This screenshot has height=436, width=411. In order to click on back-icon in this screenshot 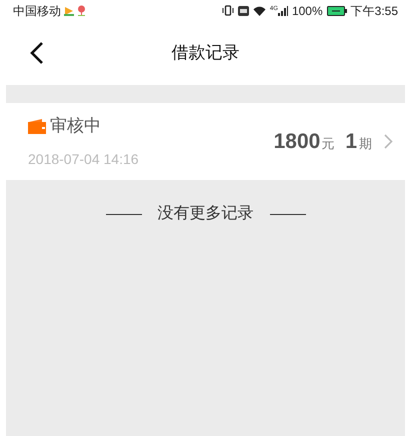, I will do `click(37, 53)`.